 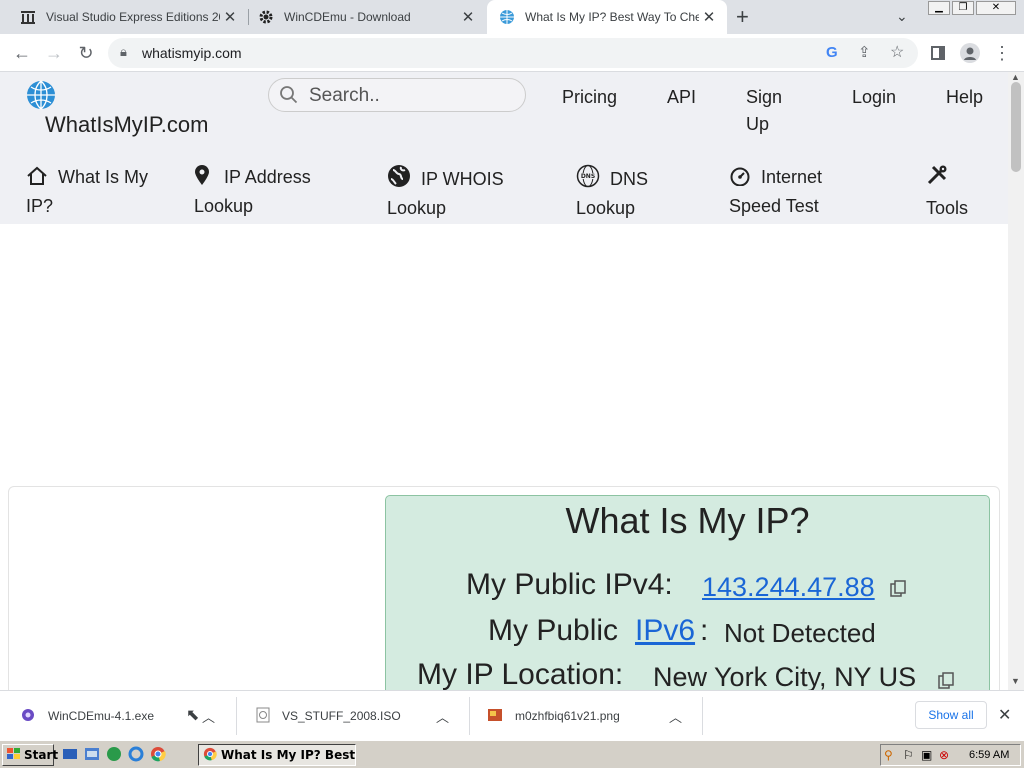 What do you see at coordinates (687, 520) in the screenshot?
I see `ip-heading: What Is My IP?` at bounding box center [687, 520].